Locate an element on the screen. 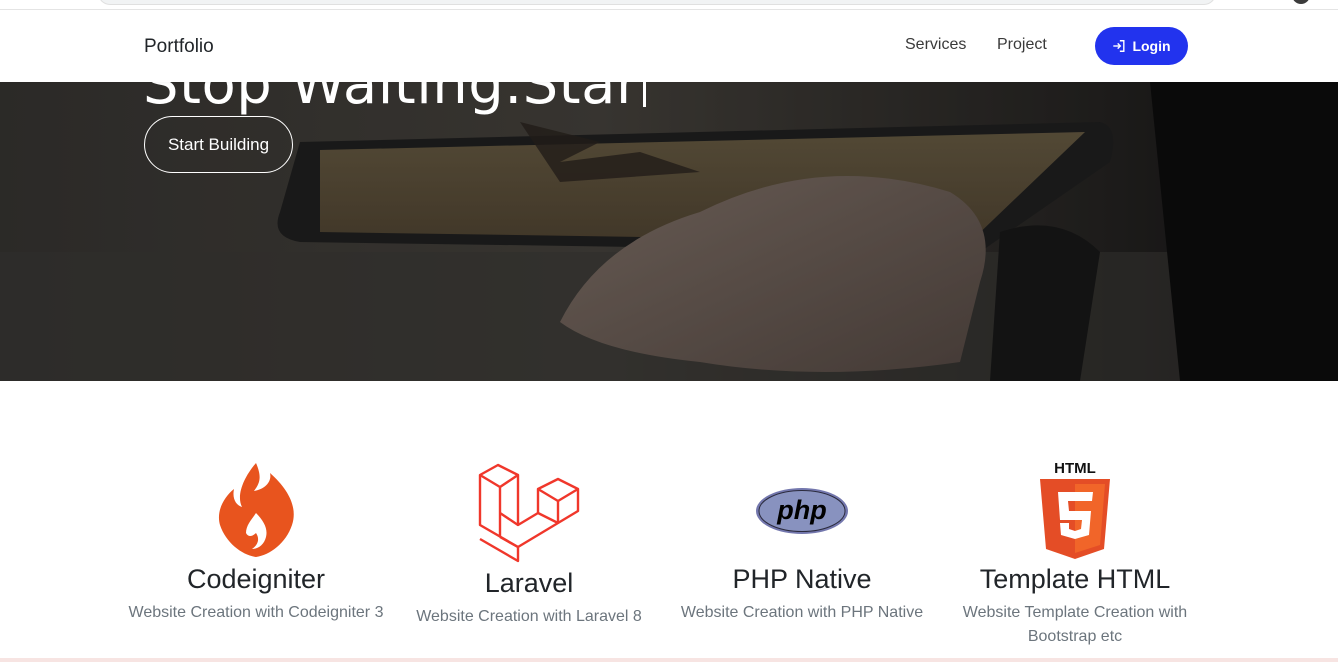 This screenshot has width=1338, height=662. login-button: Login is located at coordinates (1141, 46).